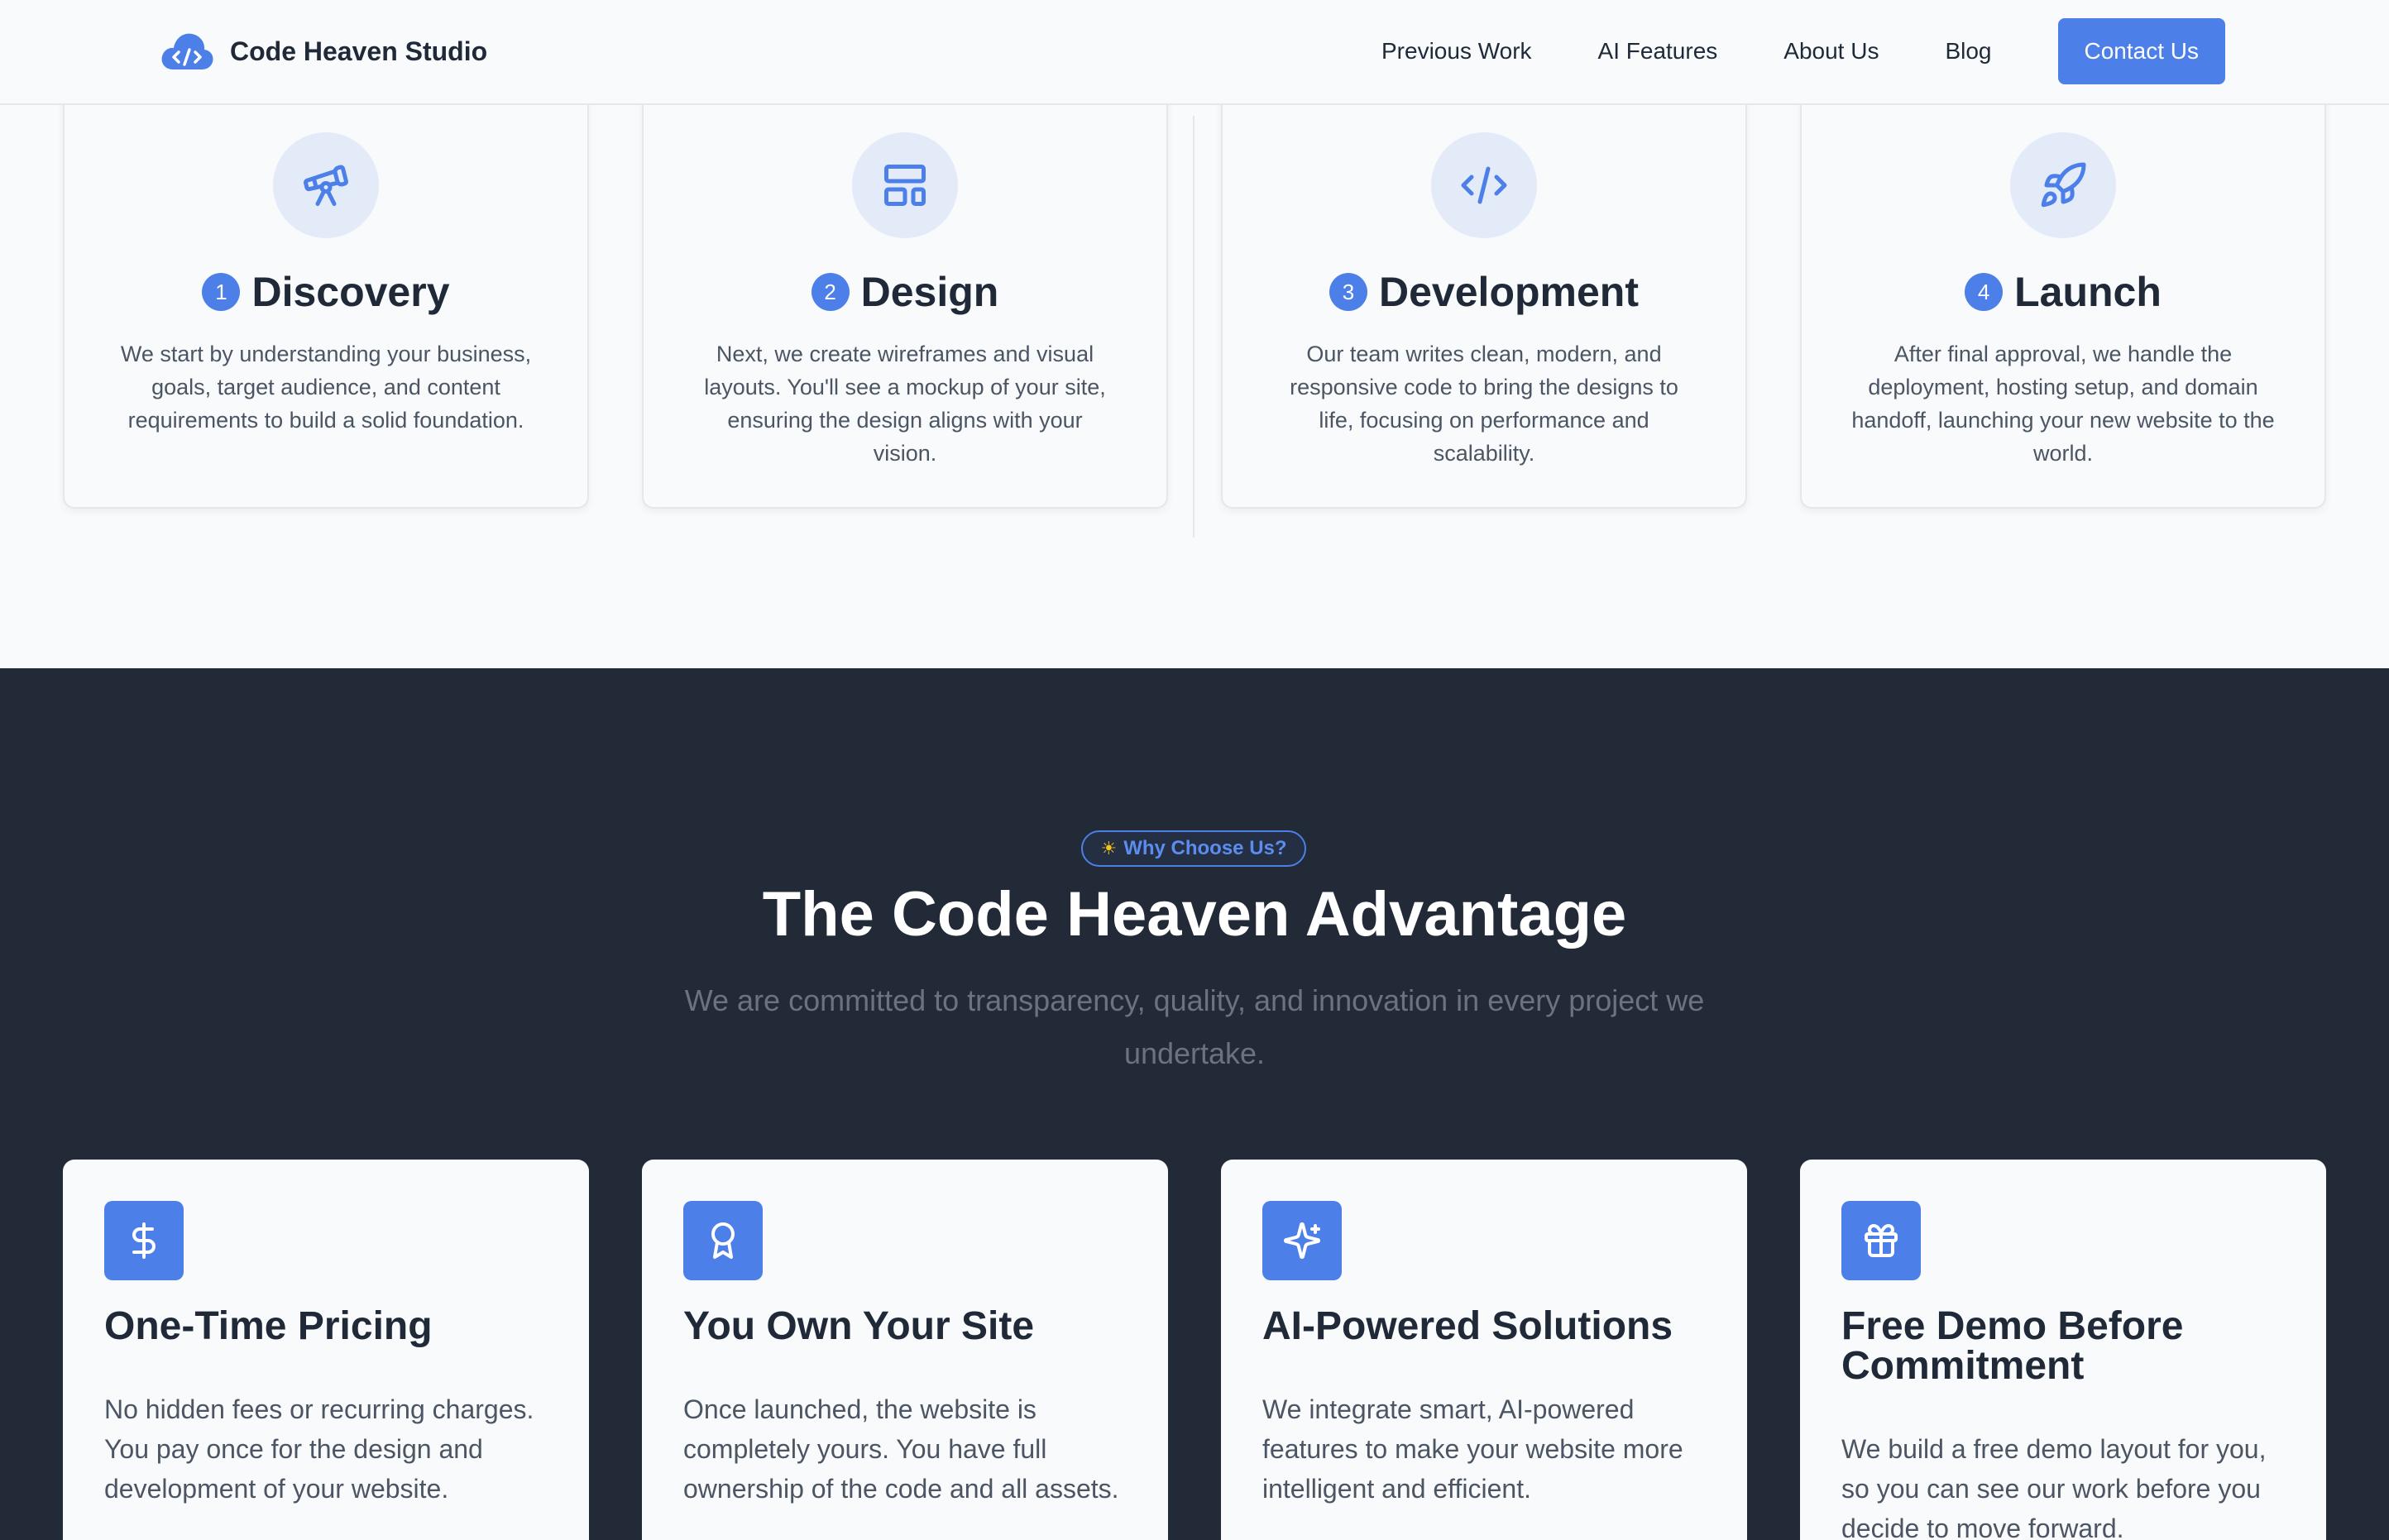 Image resolution: width=2389 pixels, height=1540 pixels. I want to click on contact-us-button: Contact Us, so click(2141, 51).